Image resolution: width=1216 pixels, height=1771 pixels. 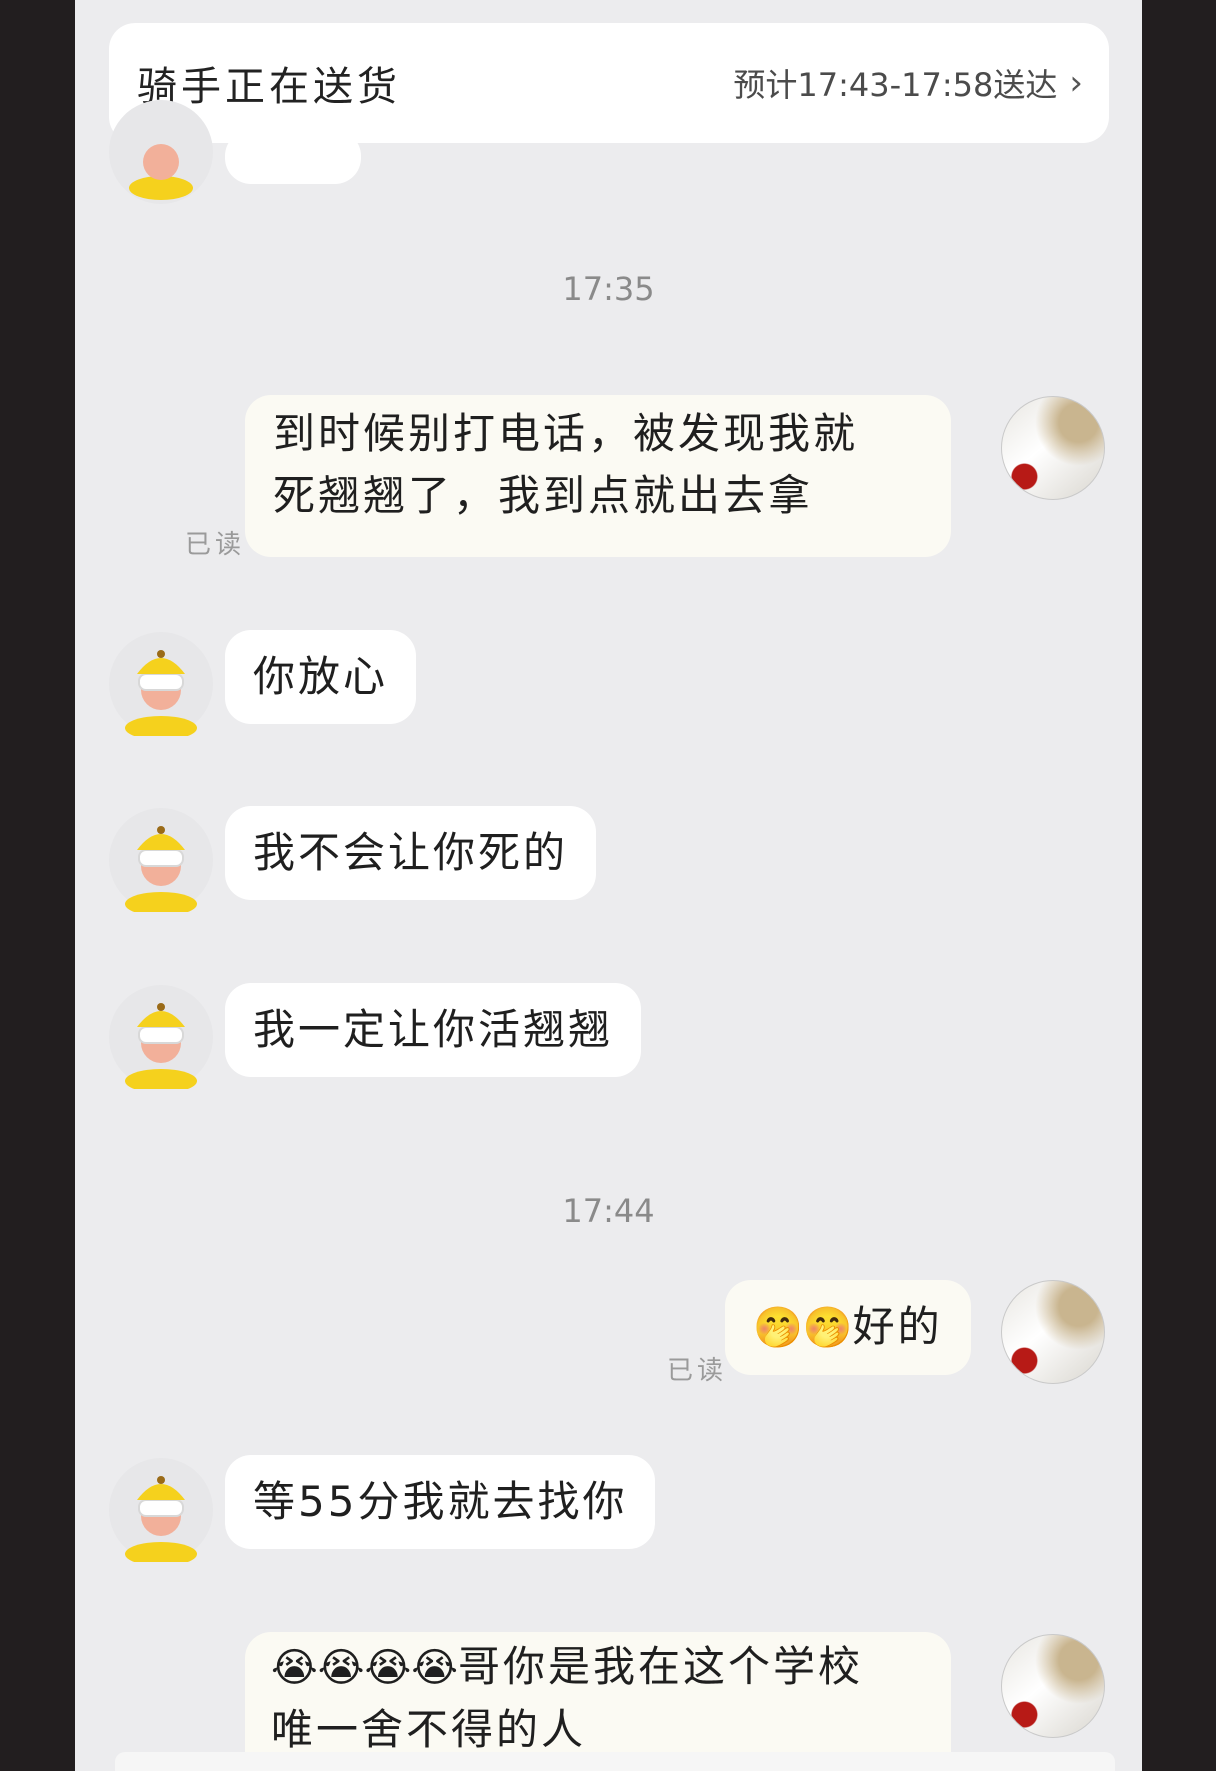 What do you see at coordinates (895, 85) in the screenshot?
I see `eta-text: 预计17:43-17:58送达` at bounding box center [895, 85].